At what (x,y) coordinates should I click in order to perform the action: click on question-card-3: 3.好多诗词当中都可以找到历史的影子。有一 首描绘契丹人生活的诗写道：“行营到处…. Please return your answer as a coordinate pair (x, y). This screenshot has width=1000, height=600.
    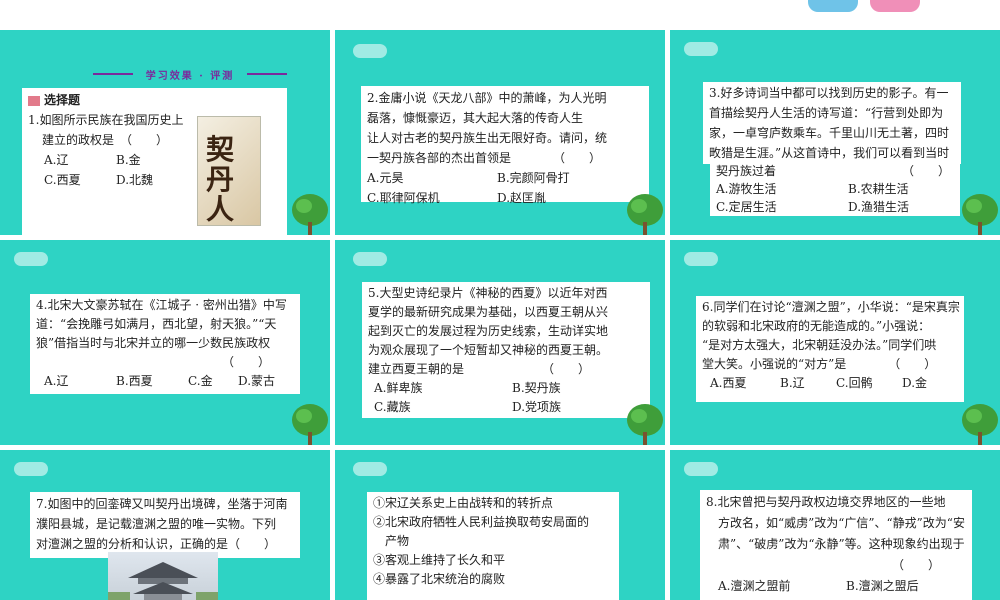
    Looking at the image, I should click on (832, 123).